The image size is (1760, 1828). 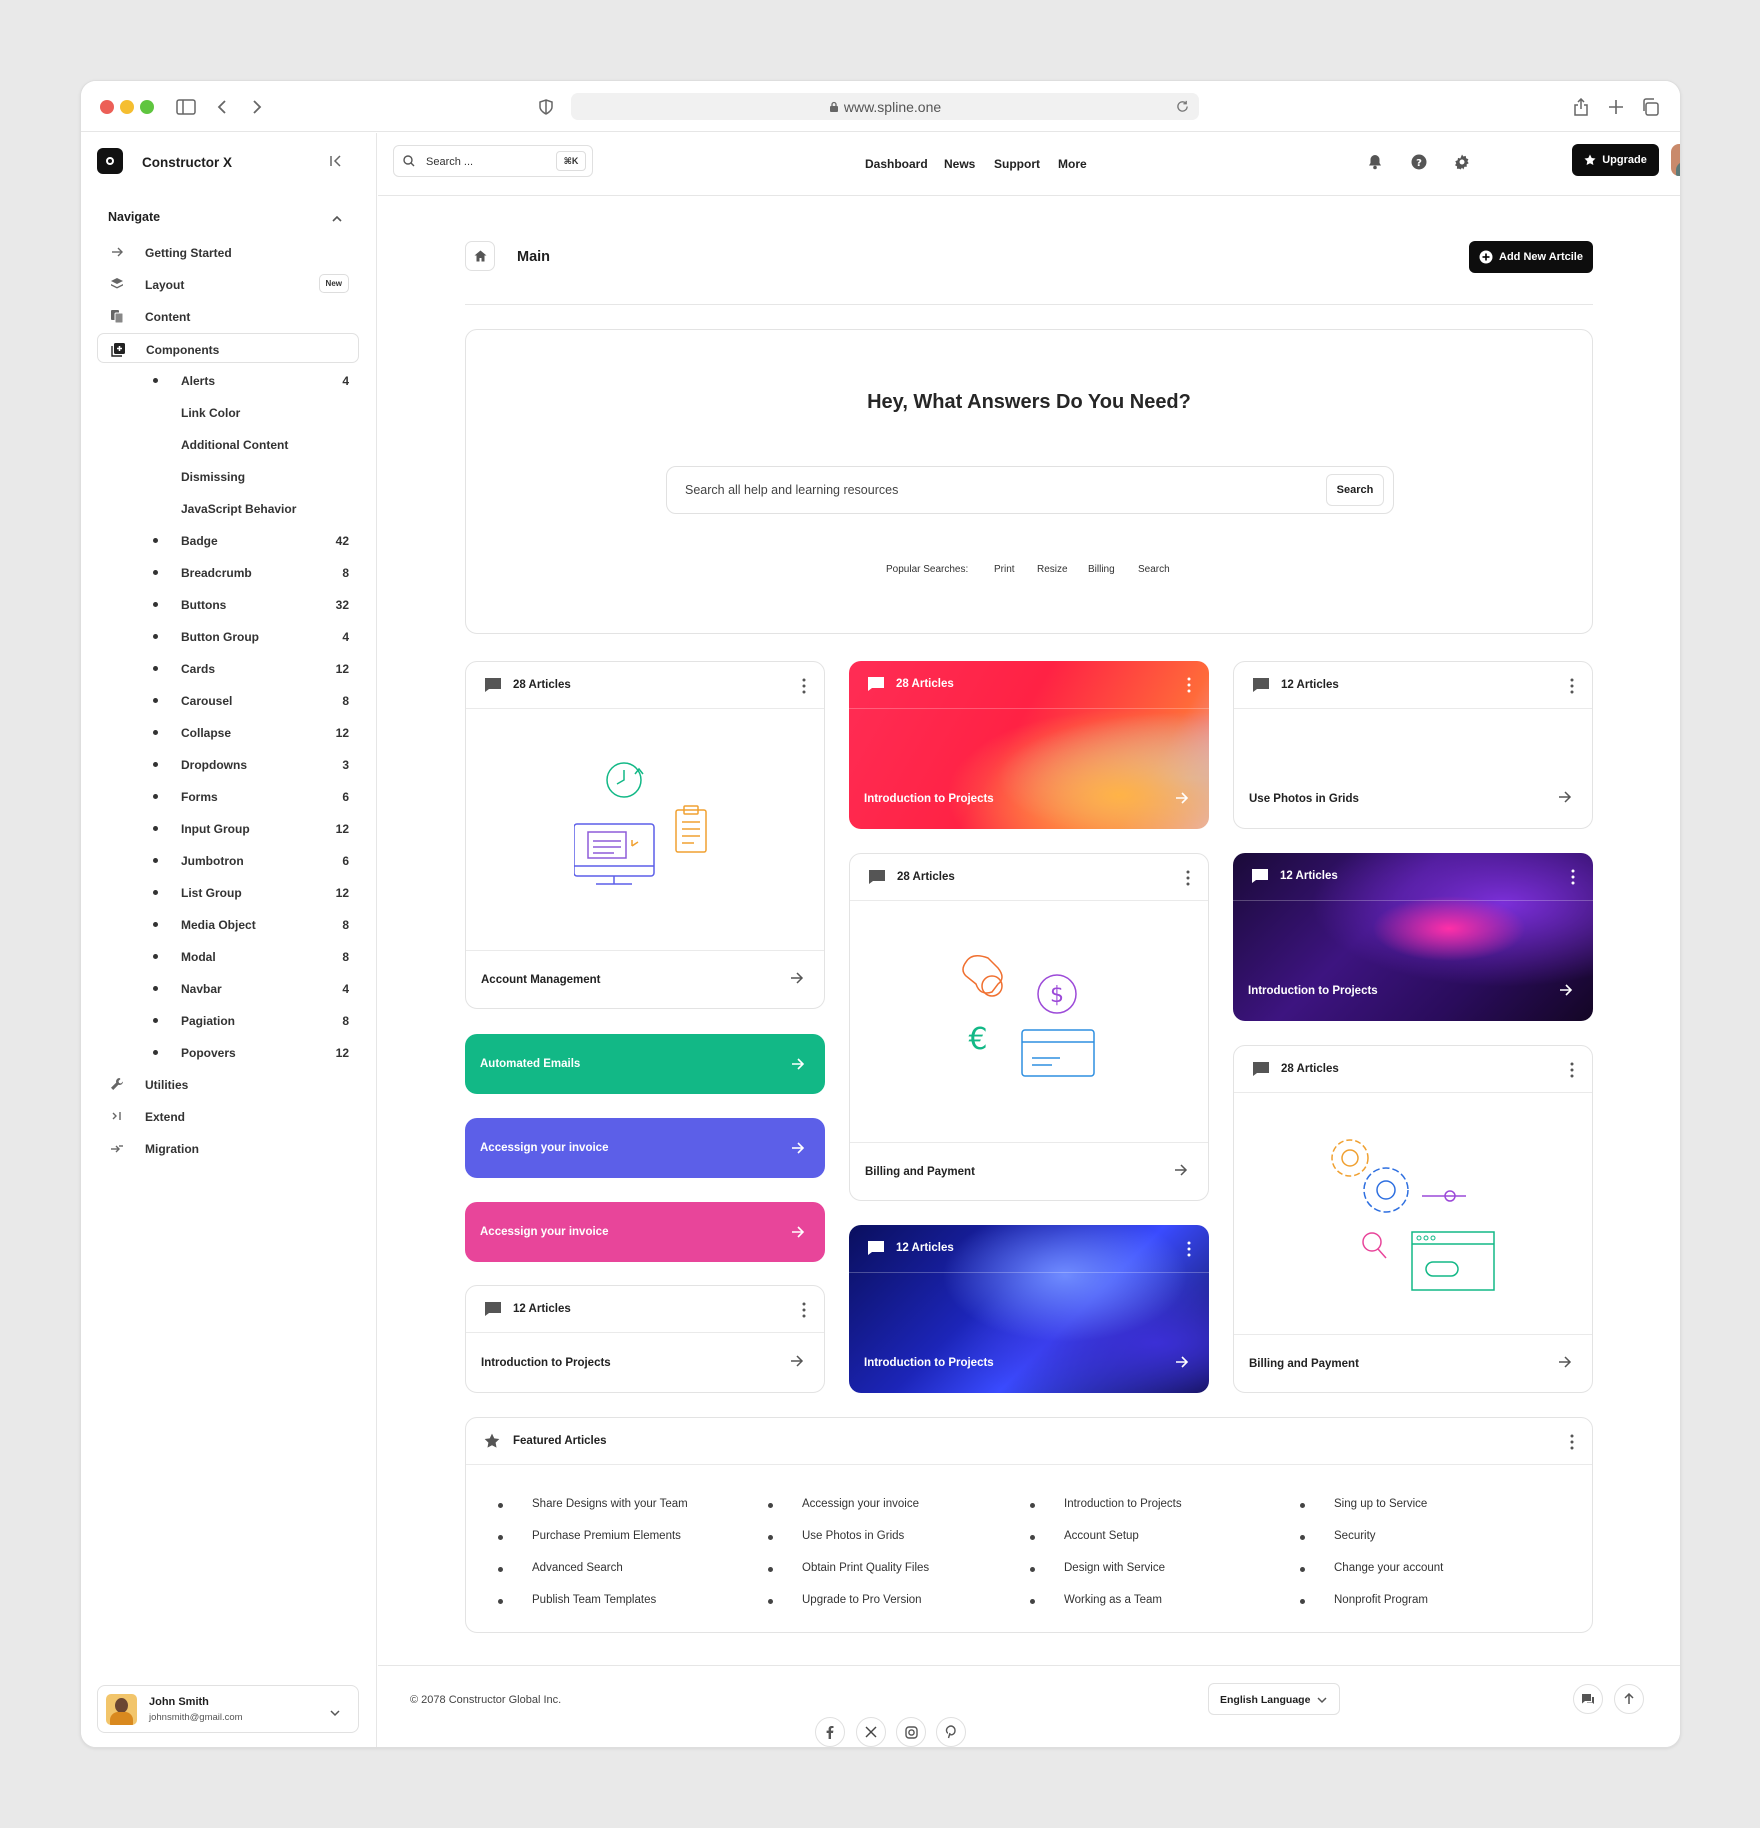 What do you see at coordinates (1650, 107) in the screenshot?
I see `tabs-overview-icon` at bounding box center [1650, 107].